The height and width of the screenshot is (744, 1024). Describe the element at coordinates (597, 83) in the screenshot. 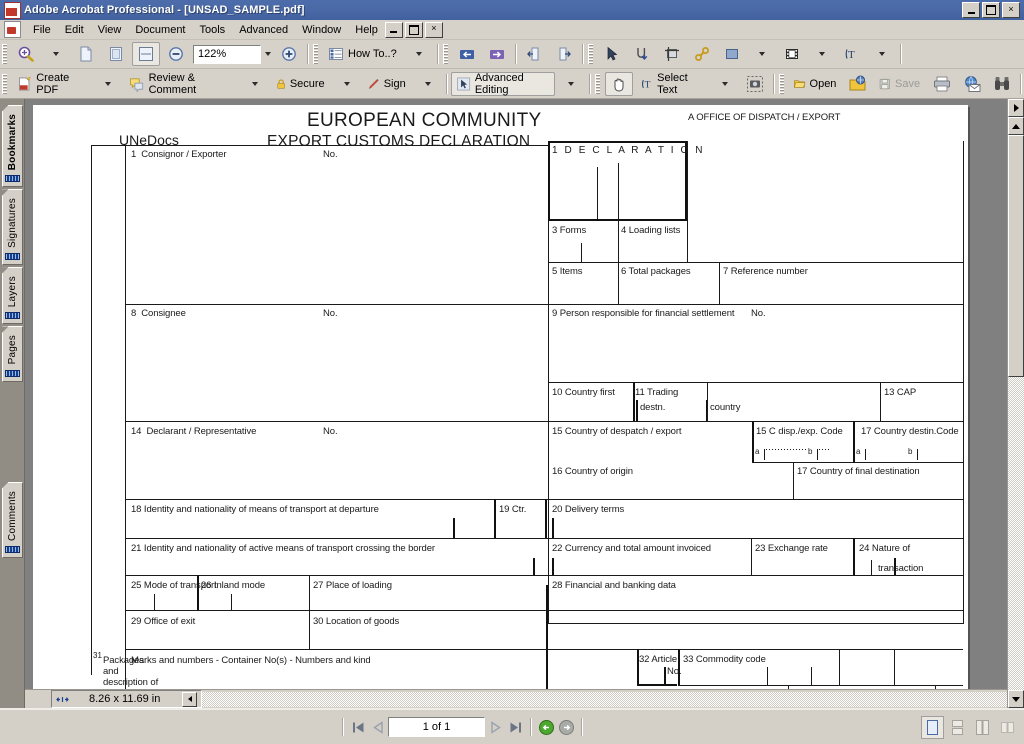

I see `basic-tools-grip` at that location.